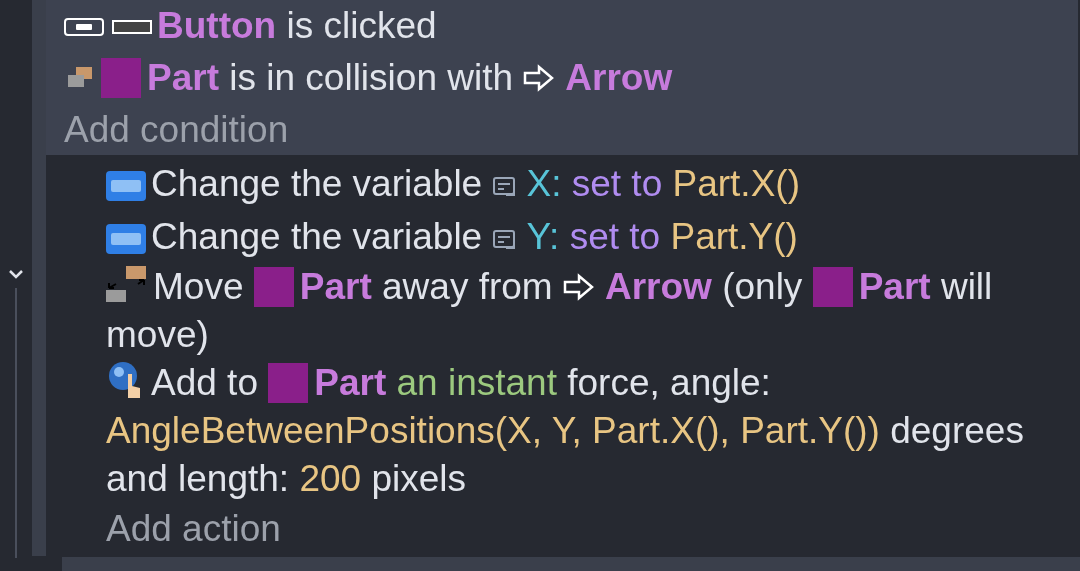 The height and width of the screenshot is (571, 1080). Describe the element at coordinates (571, 26) in the screenshot. I see `condition-text: Button is clicked` at that location.